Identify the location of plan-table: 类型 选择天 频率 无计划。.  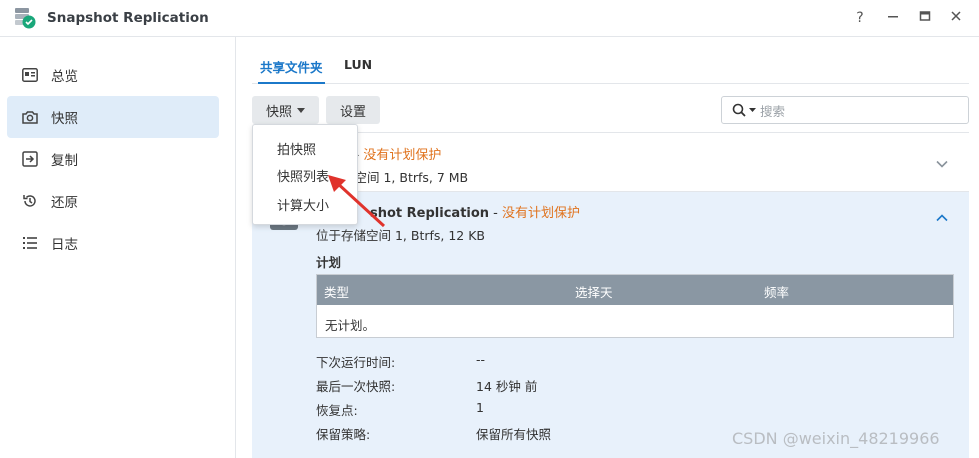
(635, 306).